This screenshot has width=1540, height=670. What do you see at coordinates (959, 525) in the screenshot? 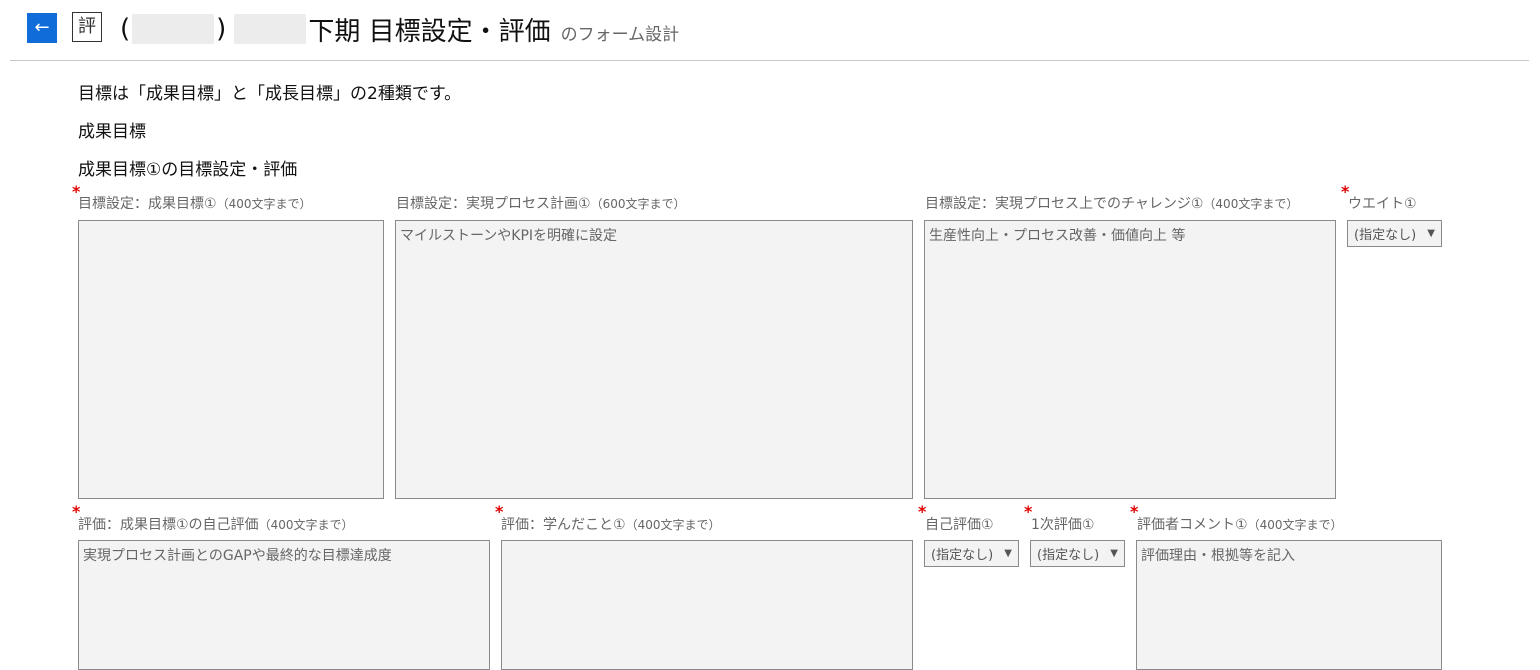
I see `self-rating-label: 自己評価①` at bounding box center [959, 525].